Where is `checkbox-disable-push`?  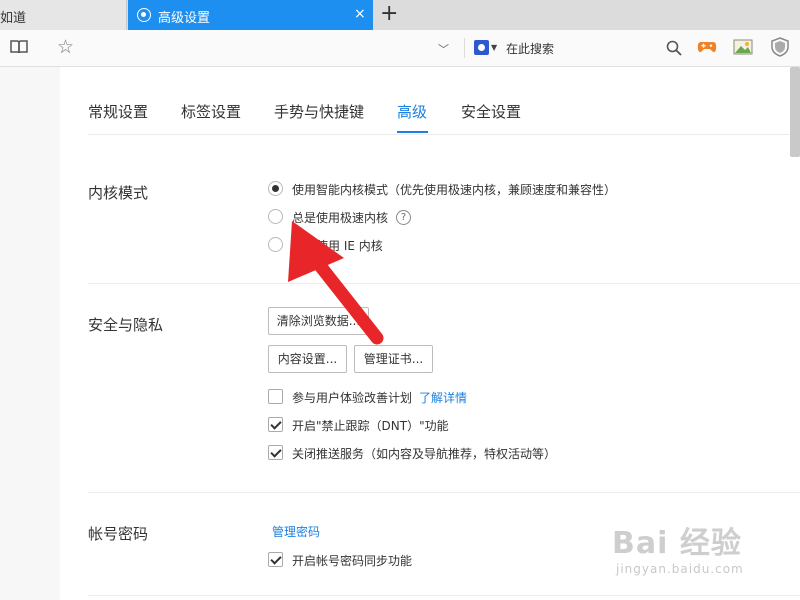
checkbox-disable-push is located at coordinates (275, 452).